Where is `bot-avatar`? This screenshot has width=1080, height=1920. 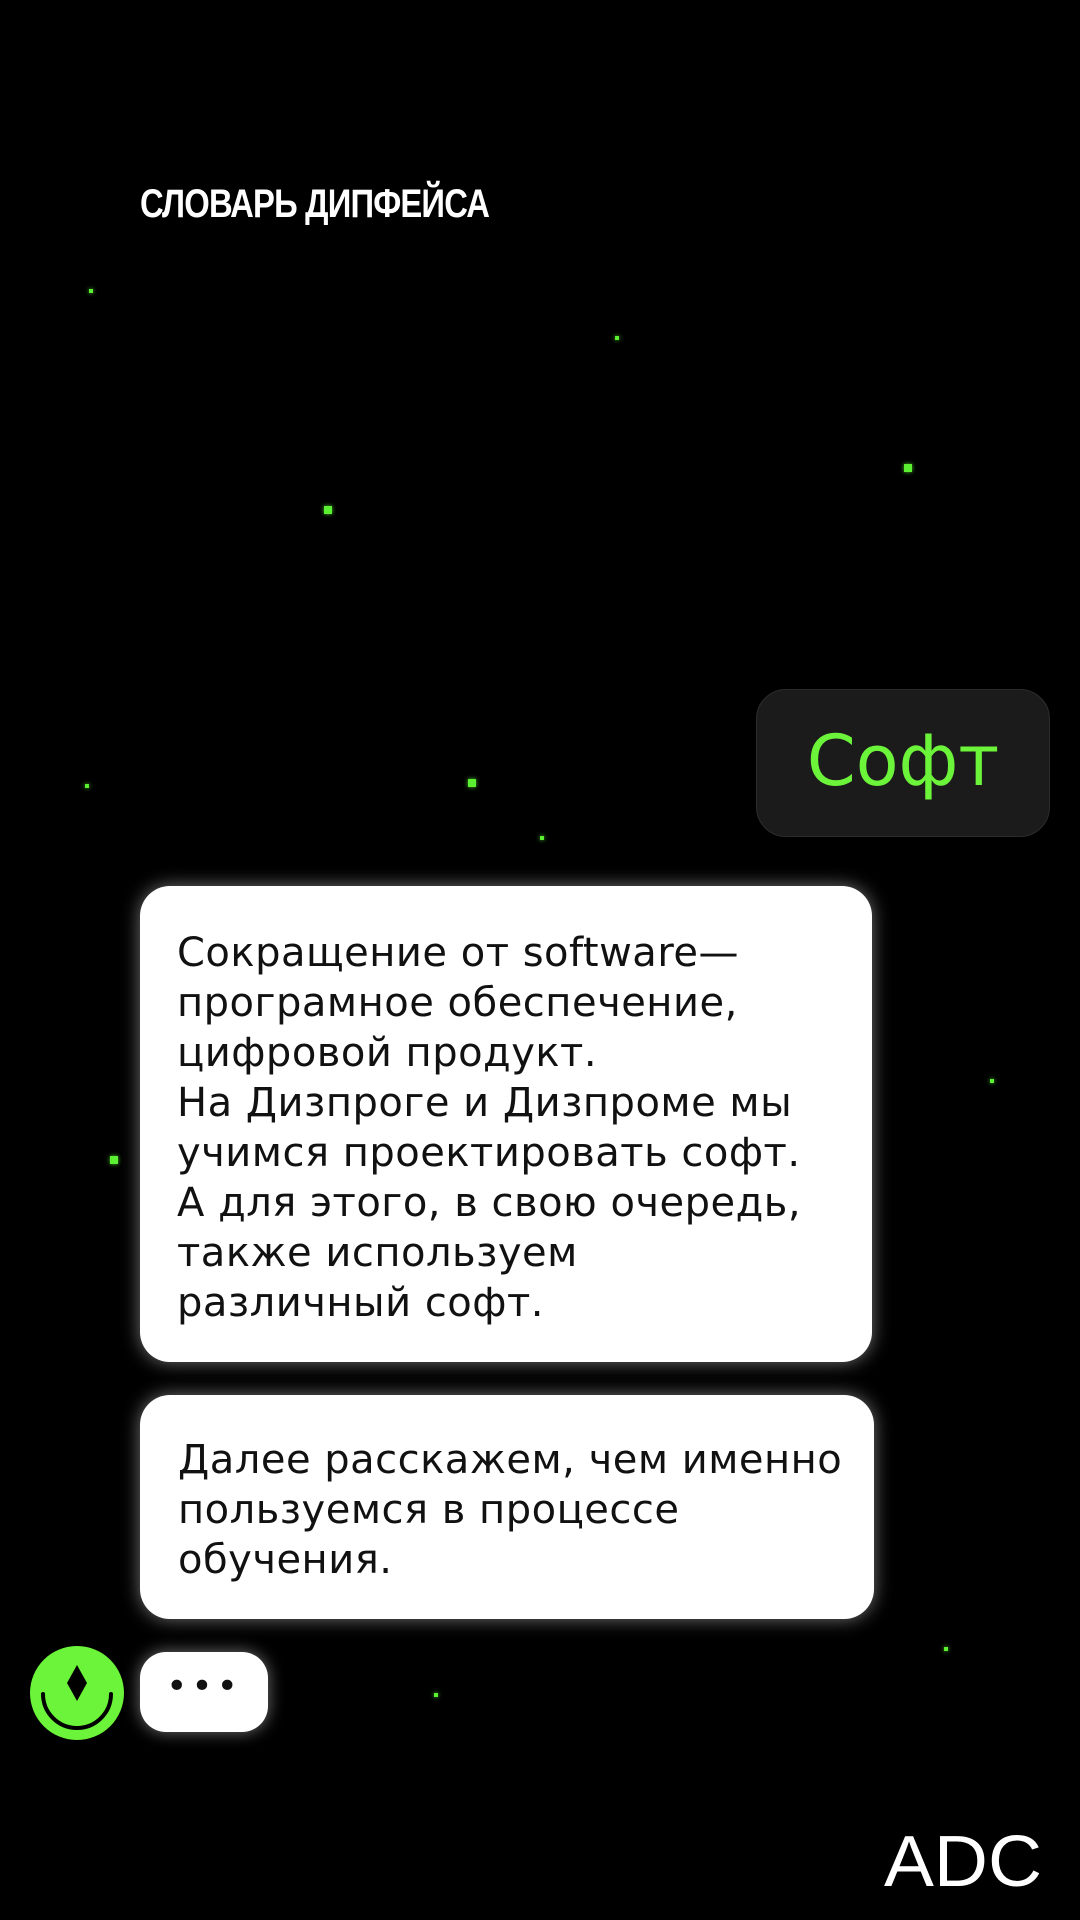
bot-avatar is located at coordinates (77, 1693).